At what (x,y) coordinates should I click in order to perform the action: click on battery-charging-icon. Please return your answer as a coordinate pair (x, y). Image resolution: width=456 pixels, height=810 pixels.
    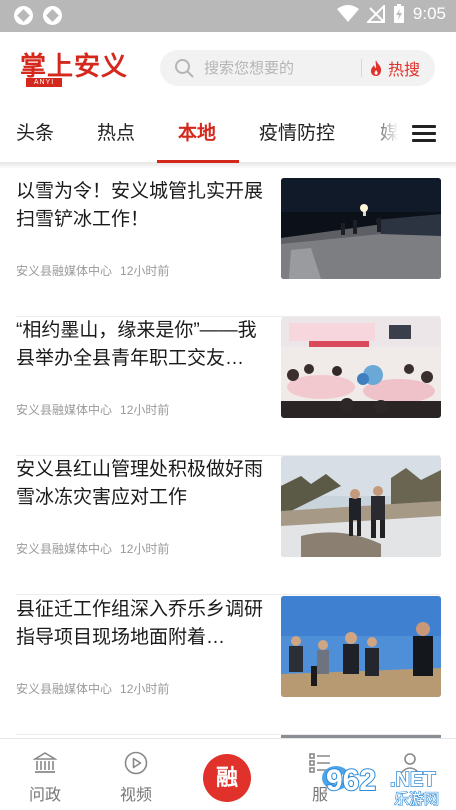
    Looking at the image, I should click on (398, 13).